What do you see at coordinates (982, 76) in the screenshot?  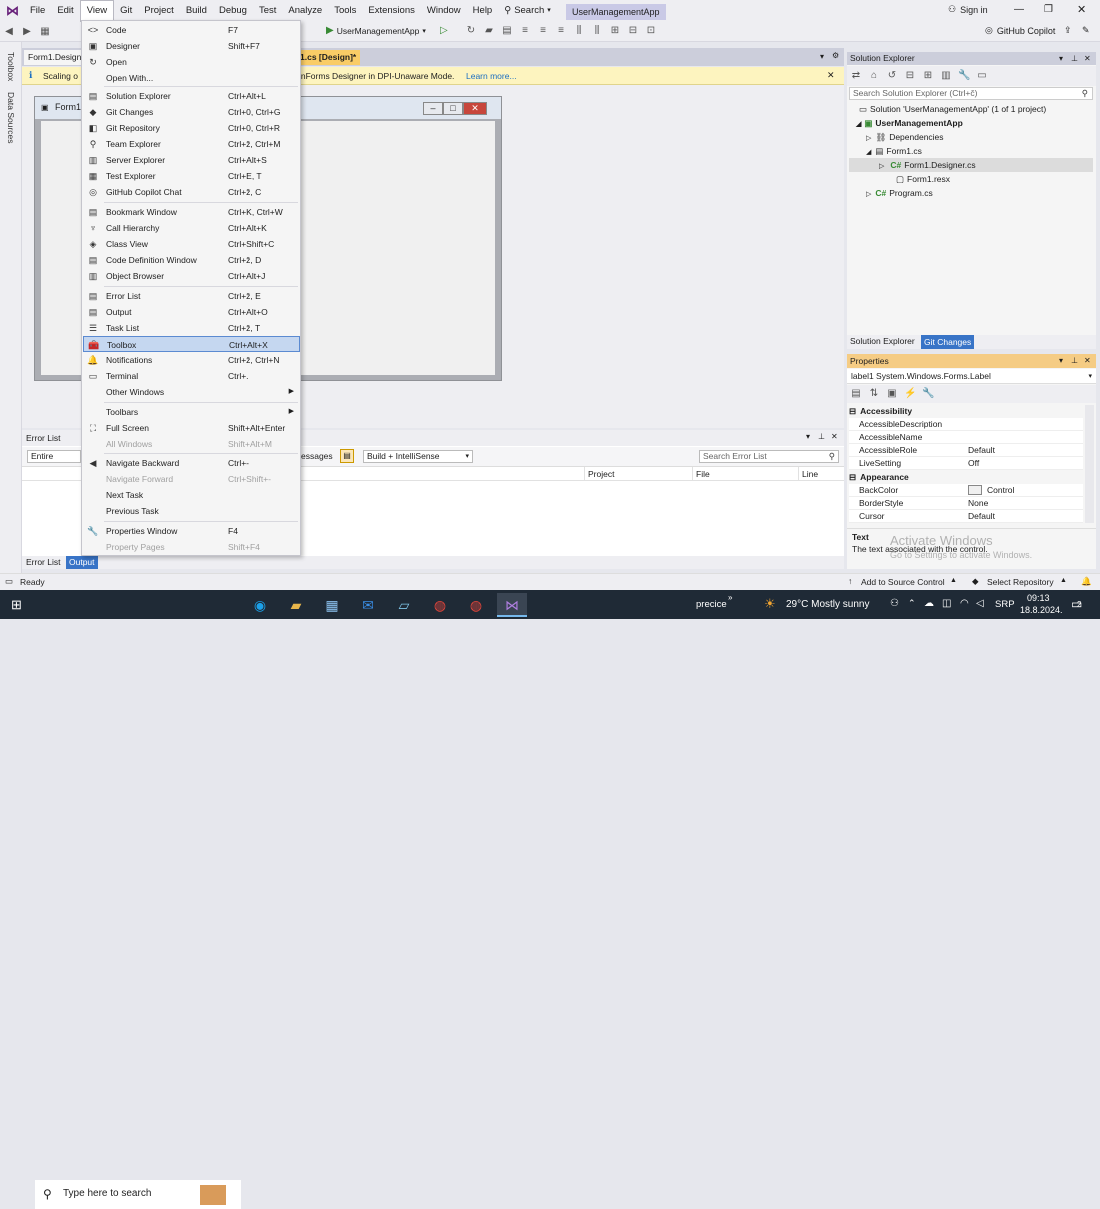 I see `preview-icon: ▭` at bounding box center [982, 76].